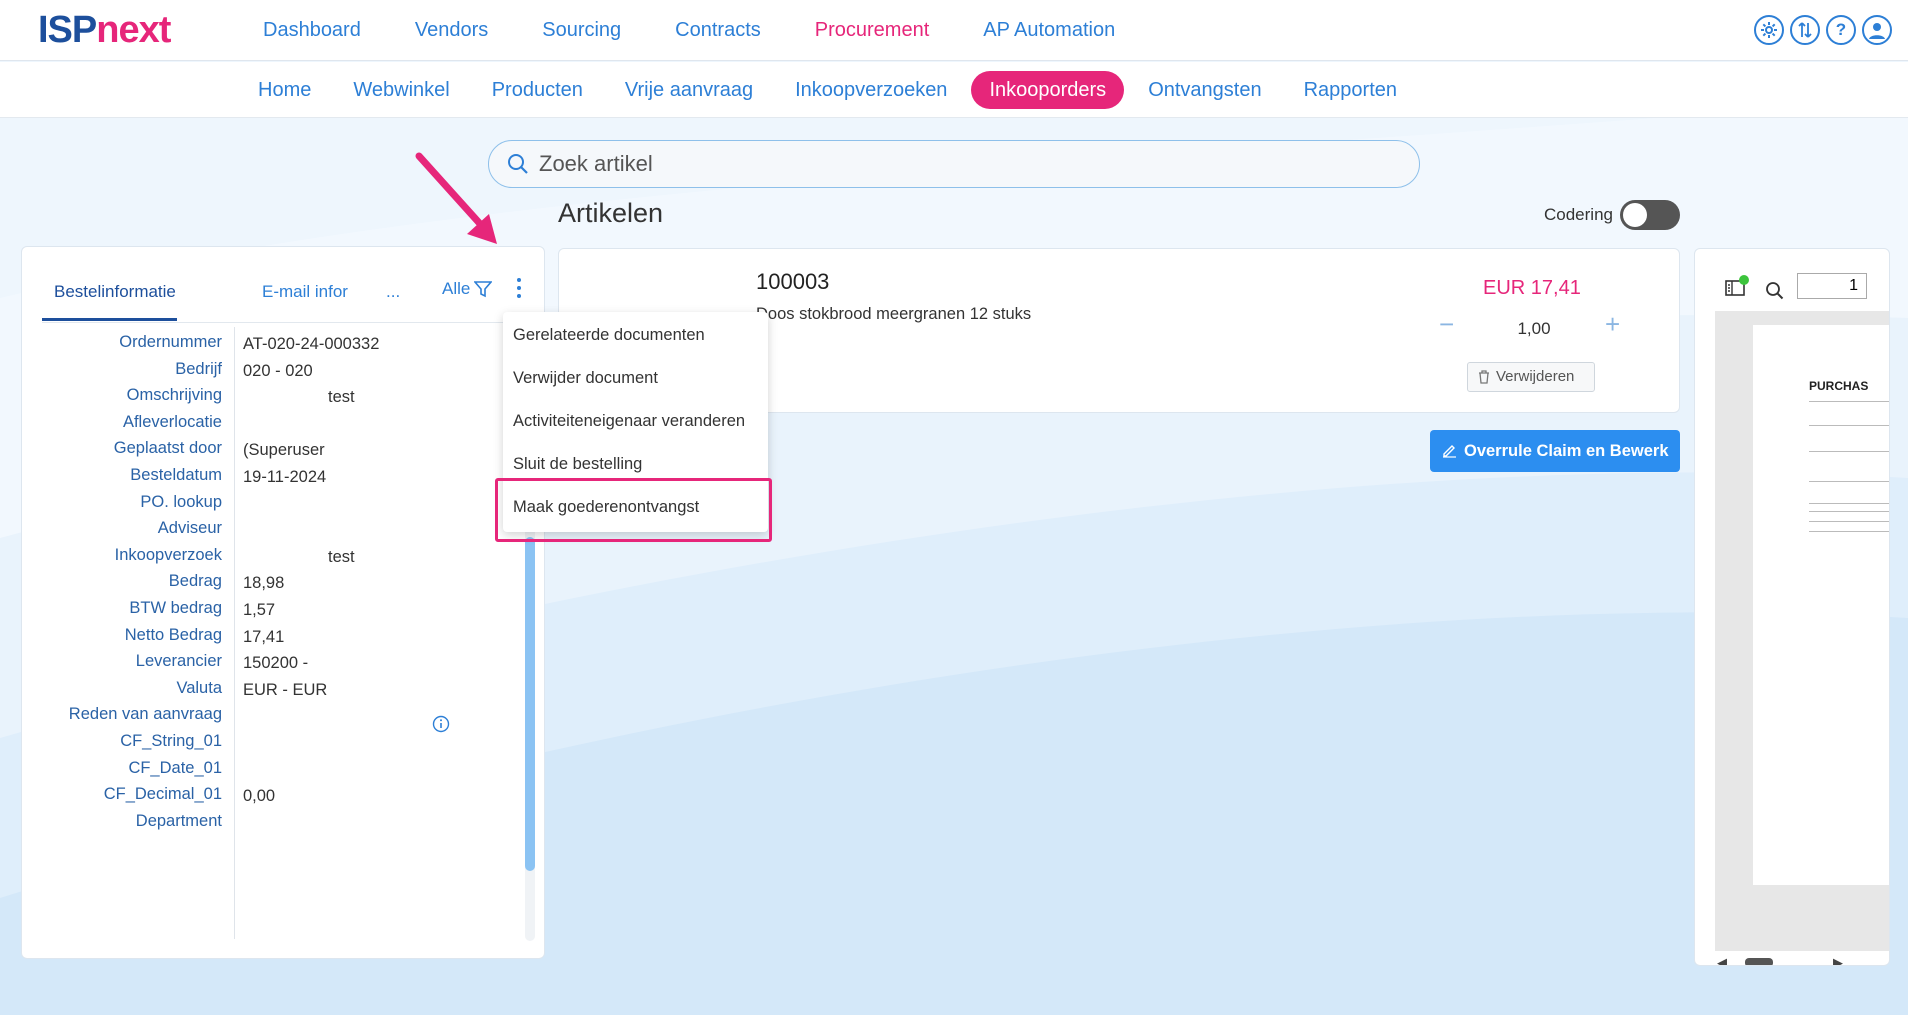 This screenshot has height=1015, width=1908. I want to click on main-nav-dashboard: Dashboard, so click(312, 30).